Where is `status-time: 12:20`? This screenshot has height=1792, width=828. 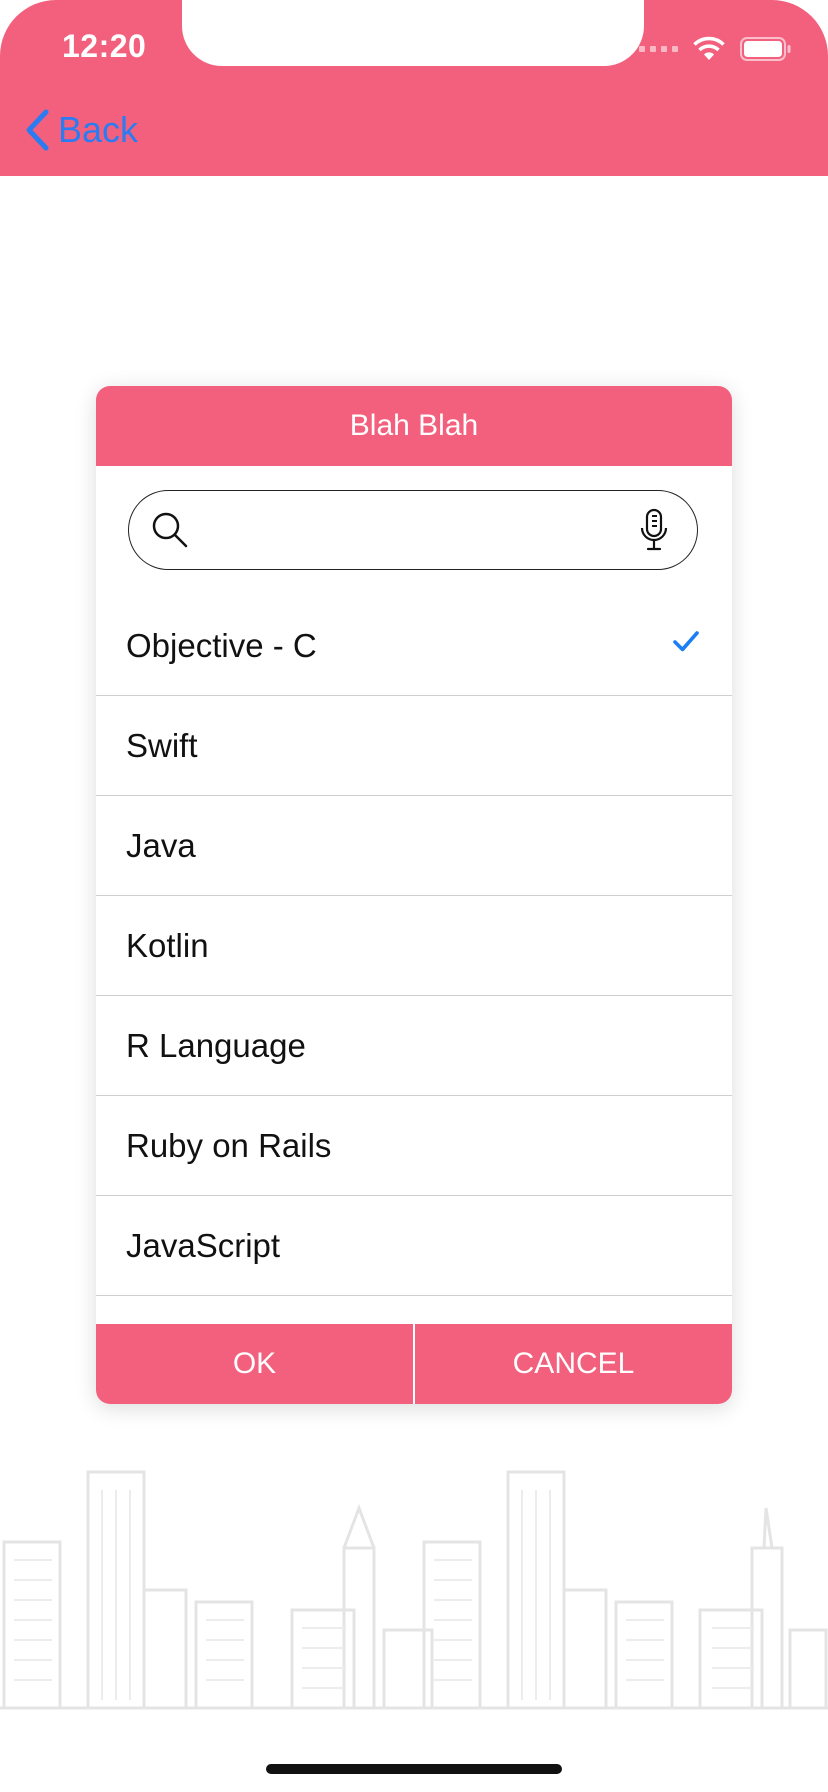 status-time: 12:20 is located at coordinates (104, 46).